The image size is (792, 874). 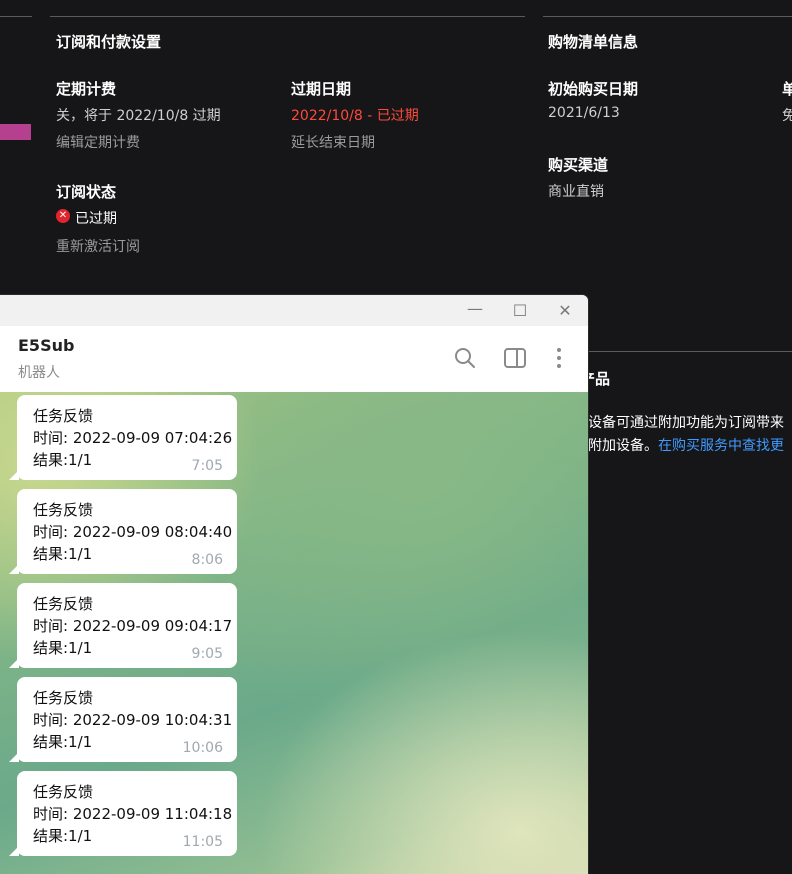 What do you see at coordinates (333, 142) in the screenshot?
I see `extend-end-date-link: 延长结束日期` at bounding box center [333, 142].